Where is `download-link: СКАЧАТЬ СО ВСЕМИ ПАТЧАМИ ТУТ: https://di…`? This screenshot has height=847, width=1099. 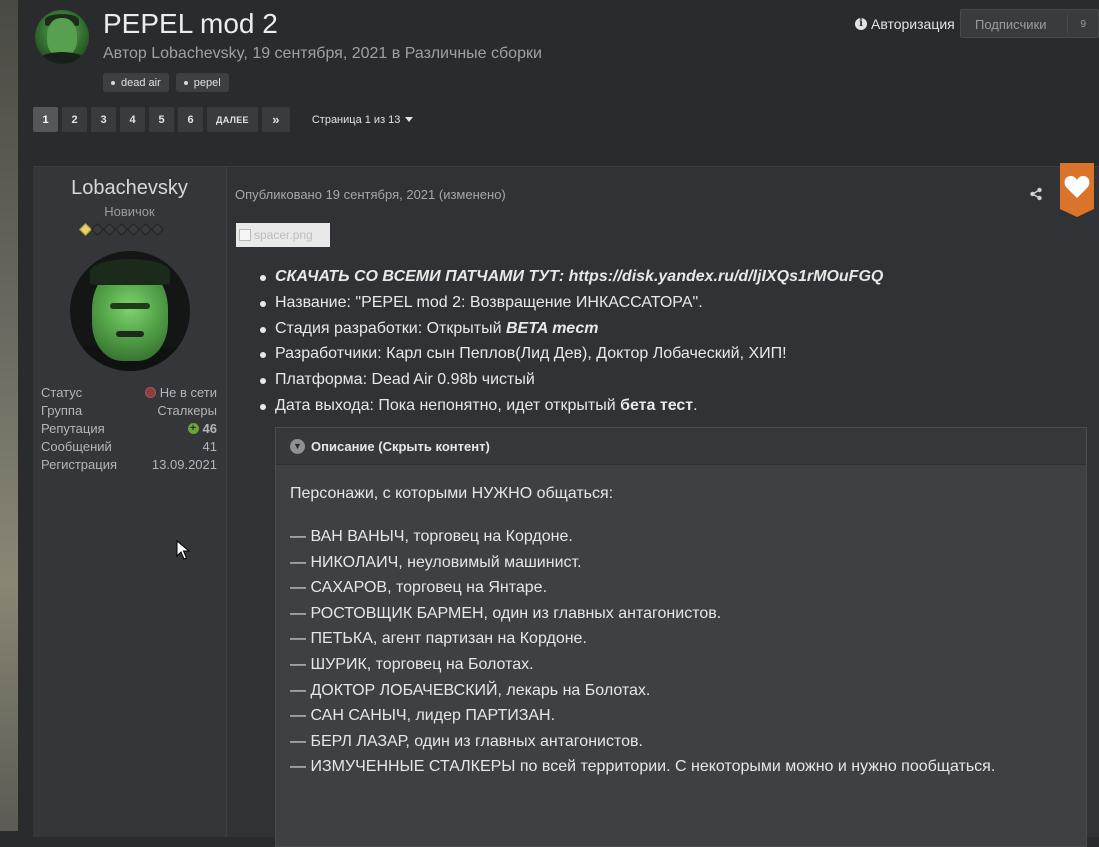 download-link: СКАЧАТЬ СО ВСЕМИ ПАТЧАМИ ТУТ: https://di… is located at coordinates (579, 276).